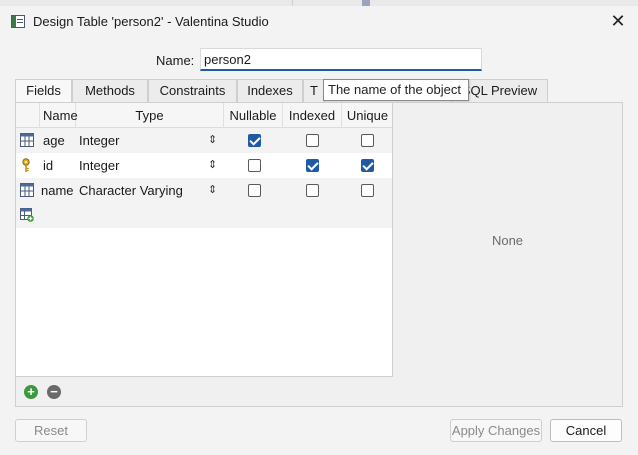  I want to click on tab-triggers: T, so click(314, 90).